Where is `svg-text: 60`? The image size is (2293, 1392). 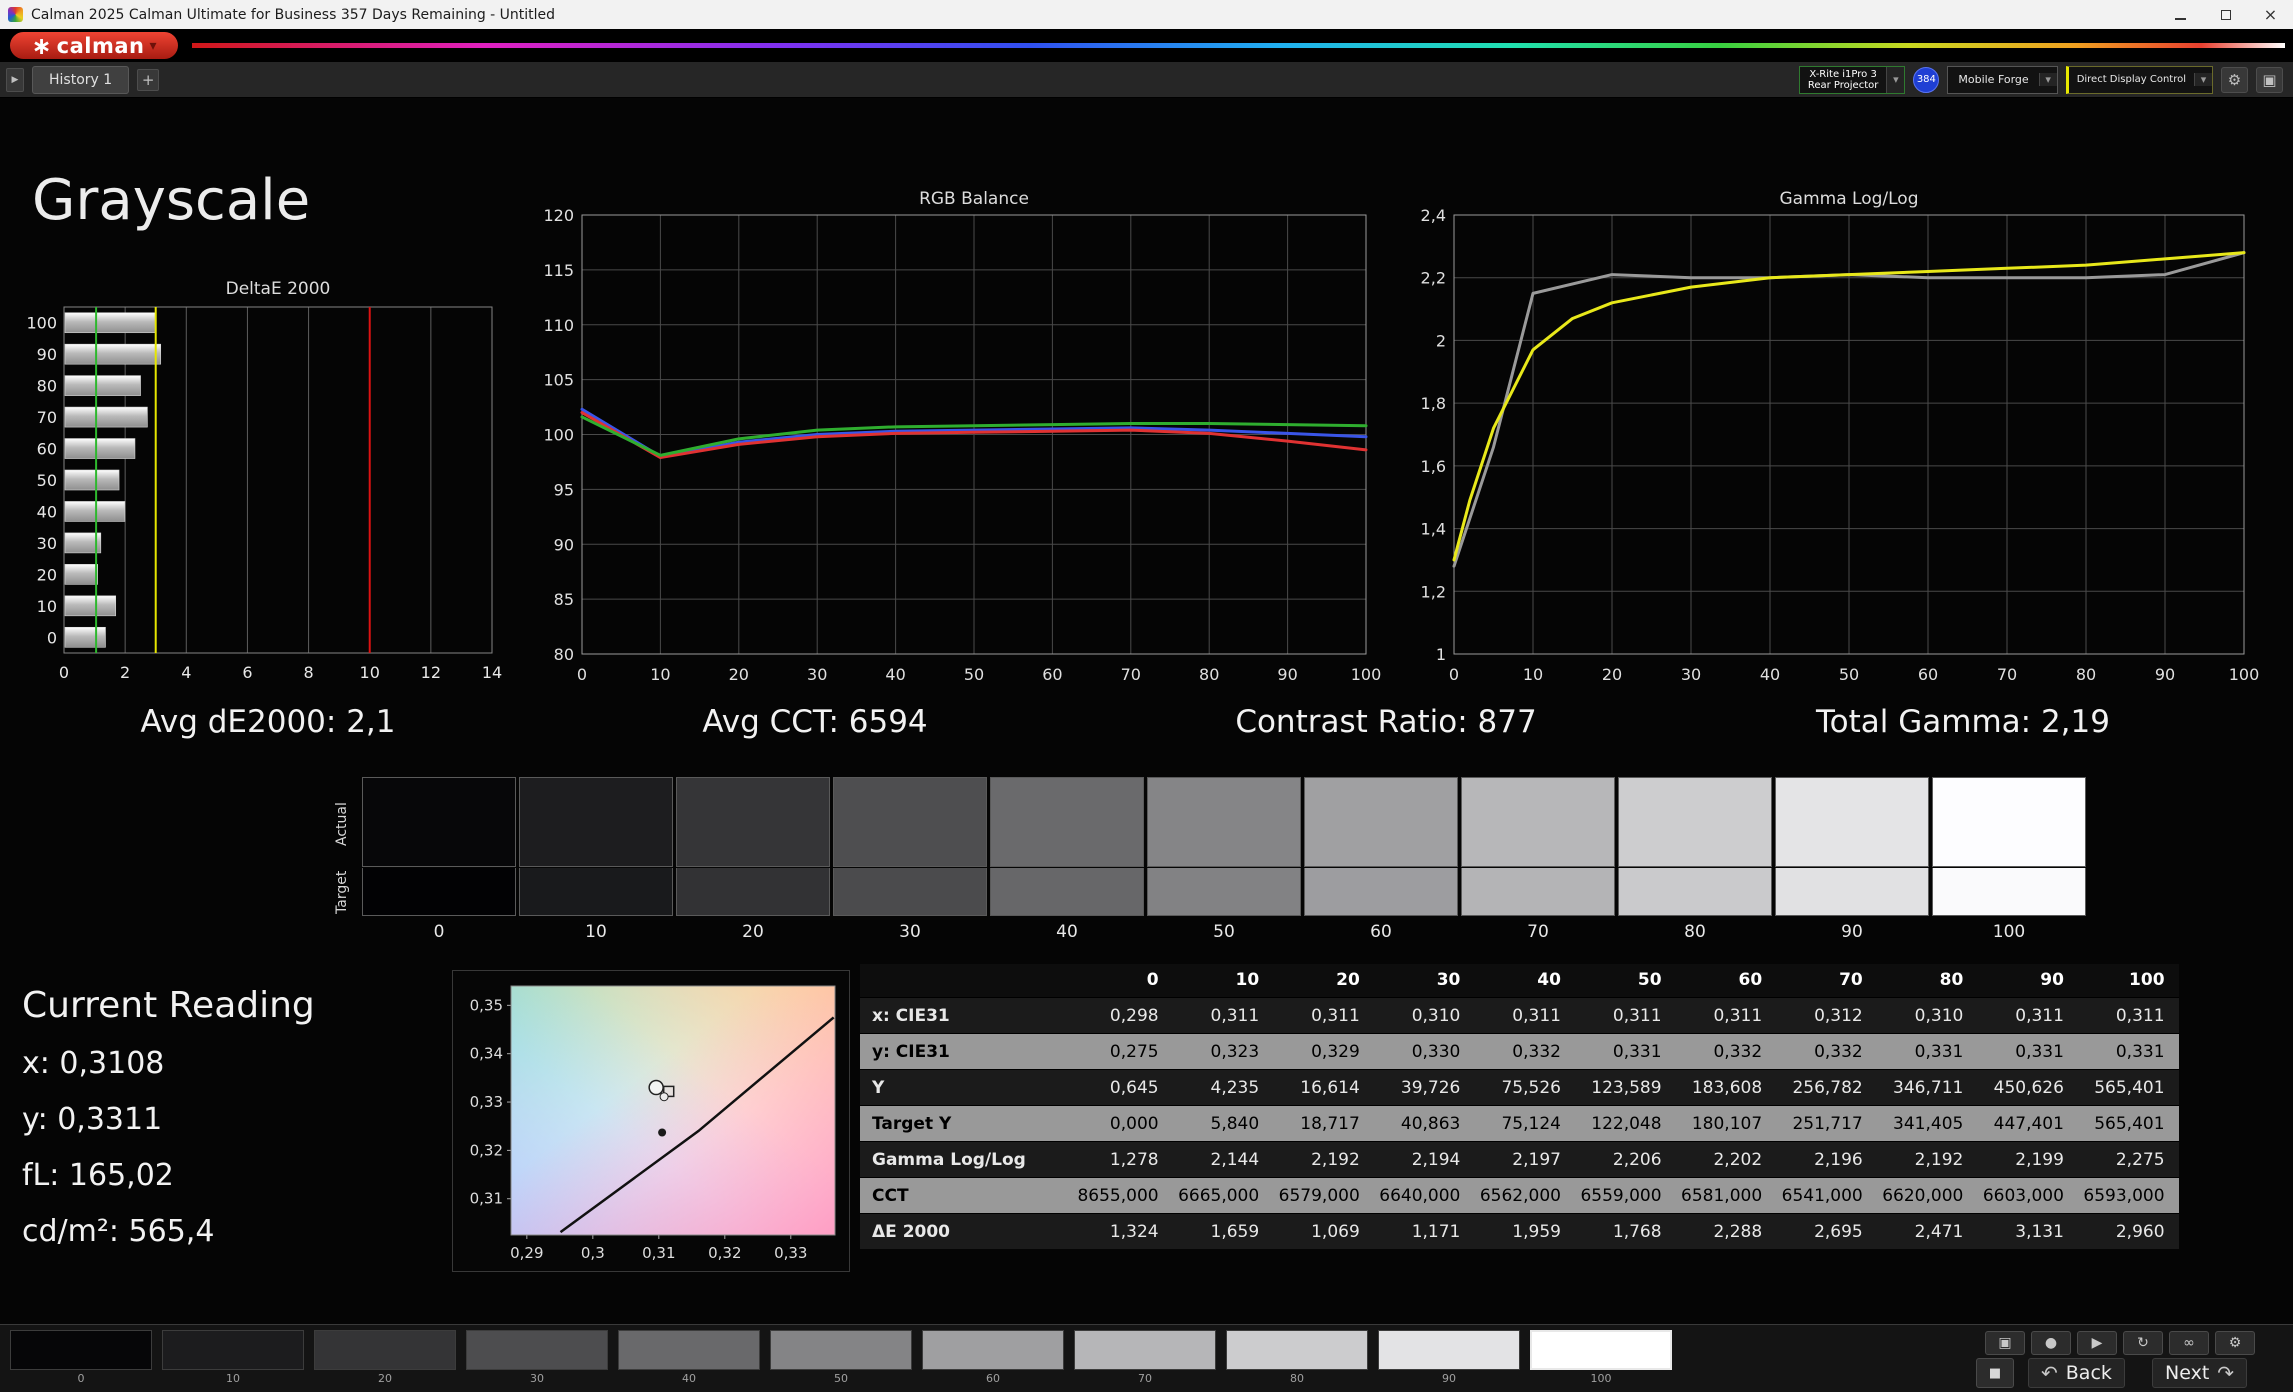
svg-text: 60 is located at coordinates (47, 449).